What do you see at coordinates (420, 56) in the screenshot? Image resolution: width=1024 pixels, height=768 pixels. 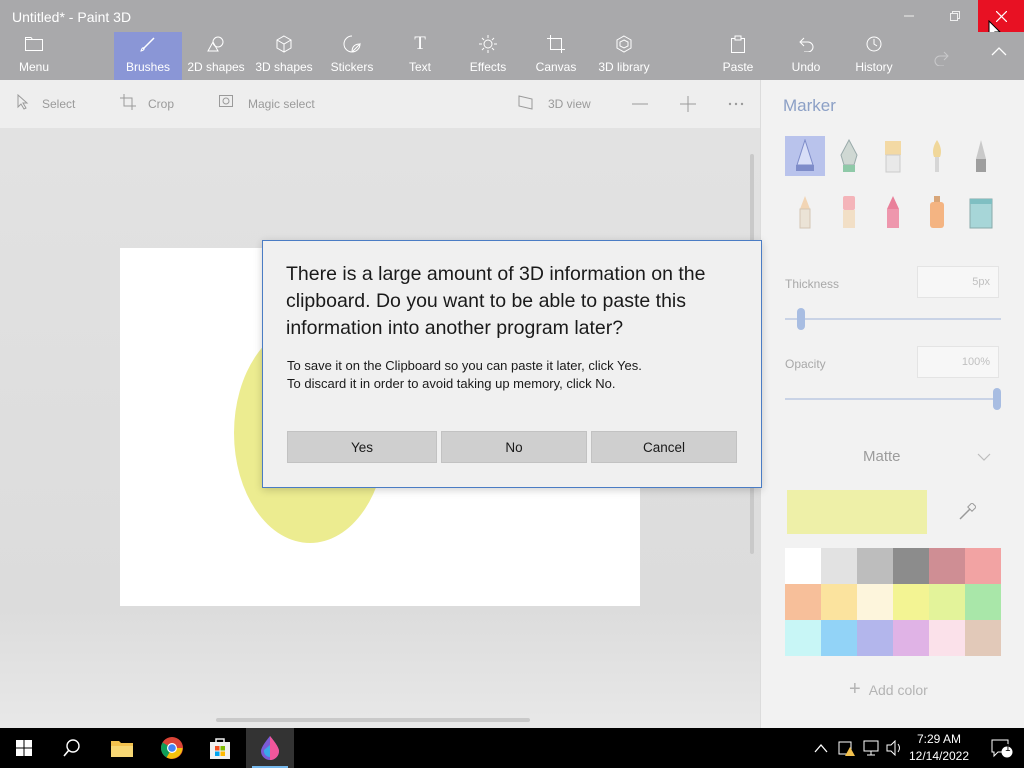 I see `tab-text: T Text` at bounding box center [420, 56].